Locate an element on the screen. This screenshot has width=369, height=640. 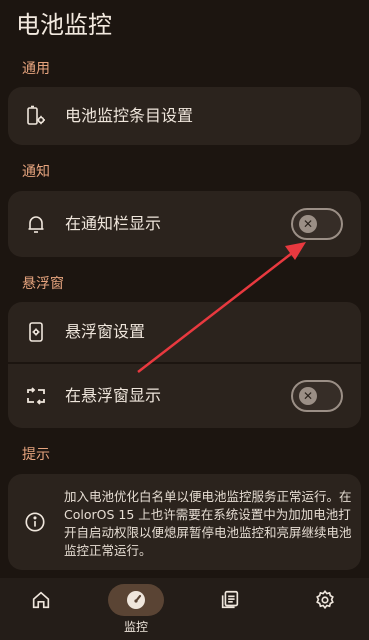
bottom-nav: 监控 is located at coordinates (184, 609).